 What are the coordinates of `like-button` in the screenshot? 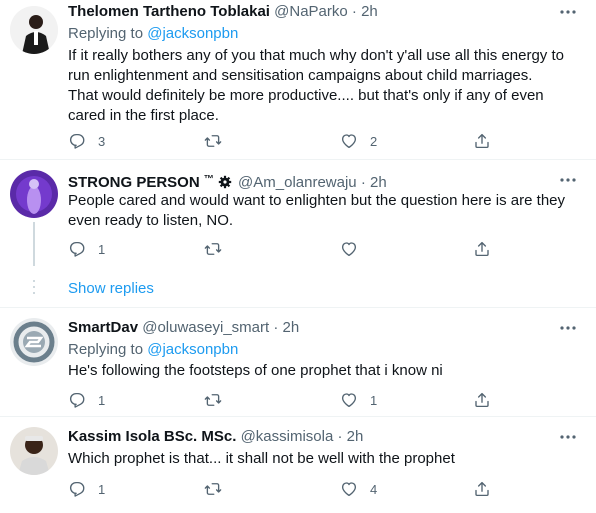 It's located at (355, 249).